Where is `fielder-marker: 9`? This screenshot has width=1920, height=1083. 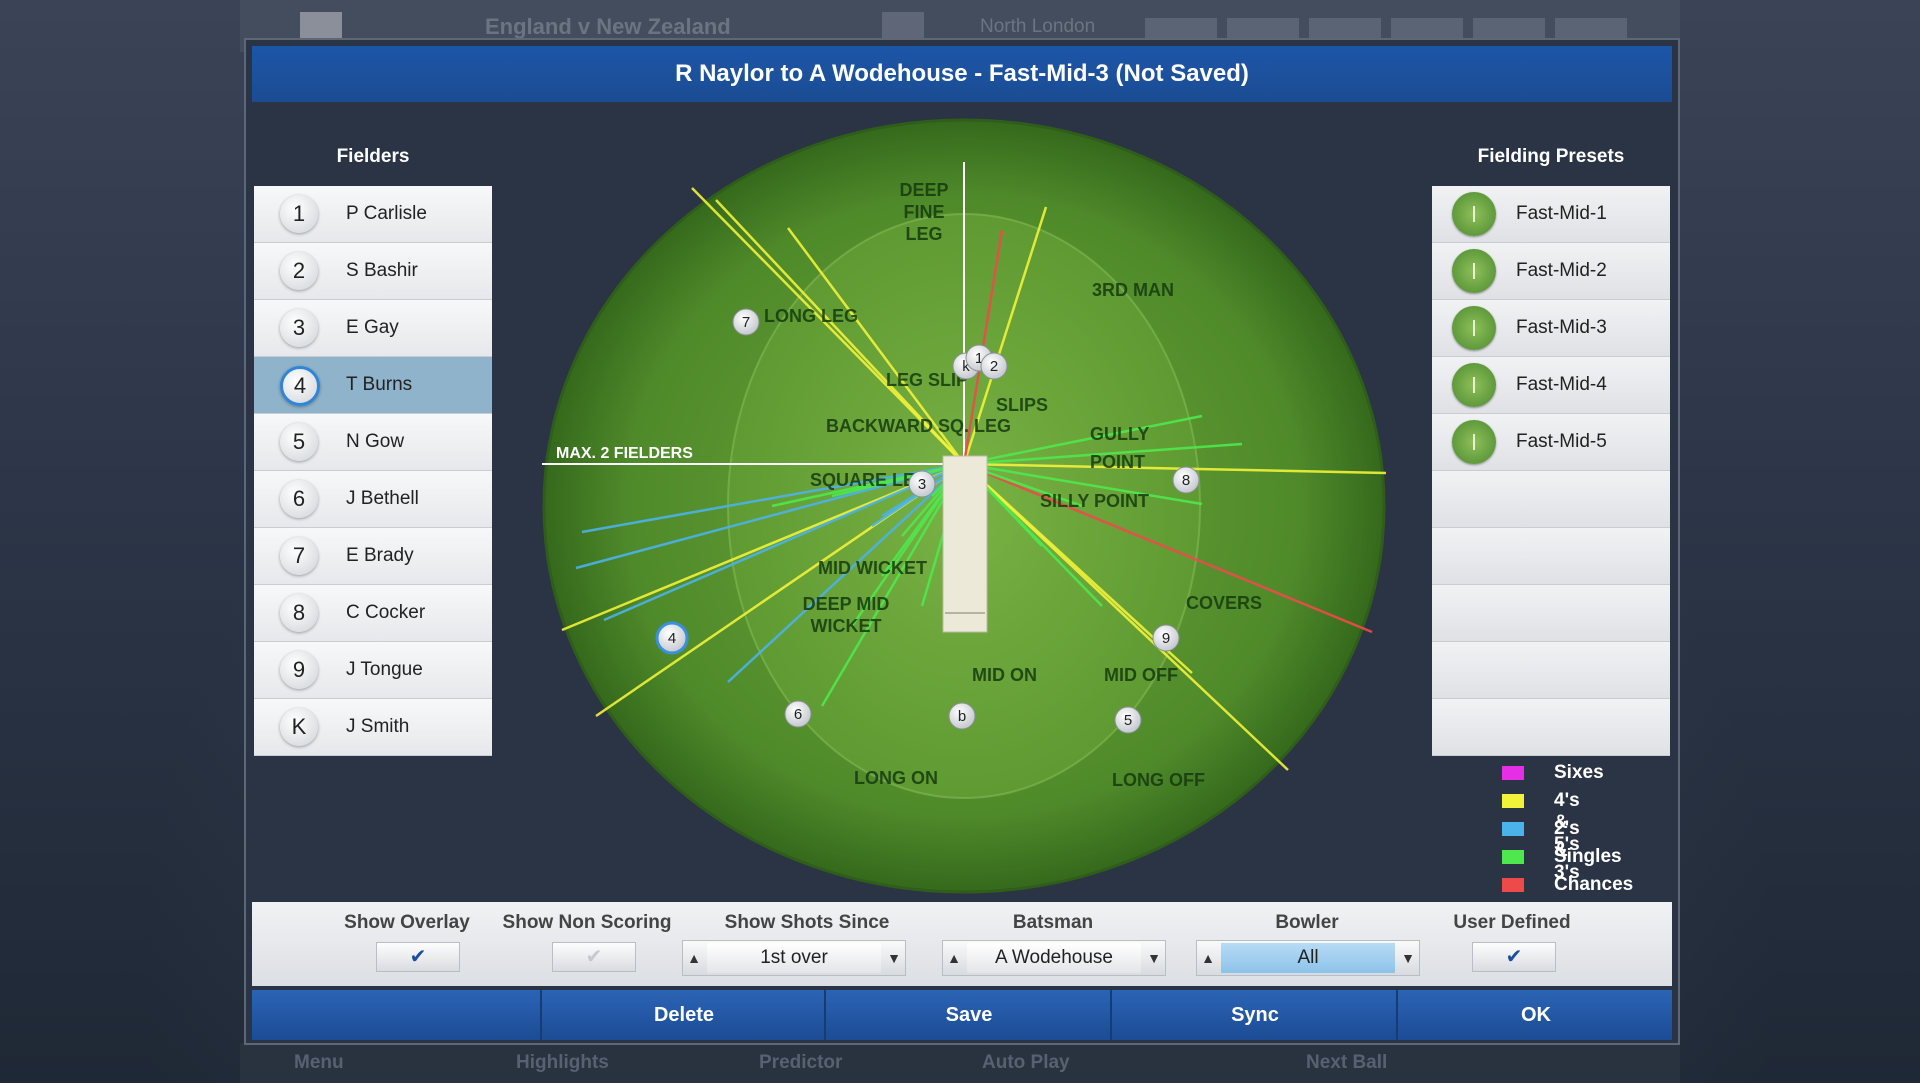
fielder-marker: 9 is located at coordinates (1166, 638).